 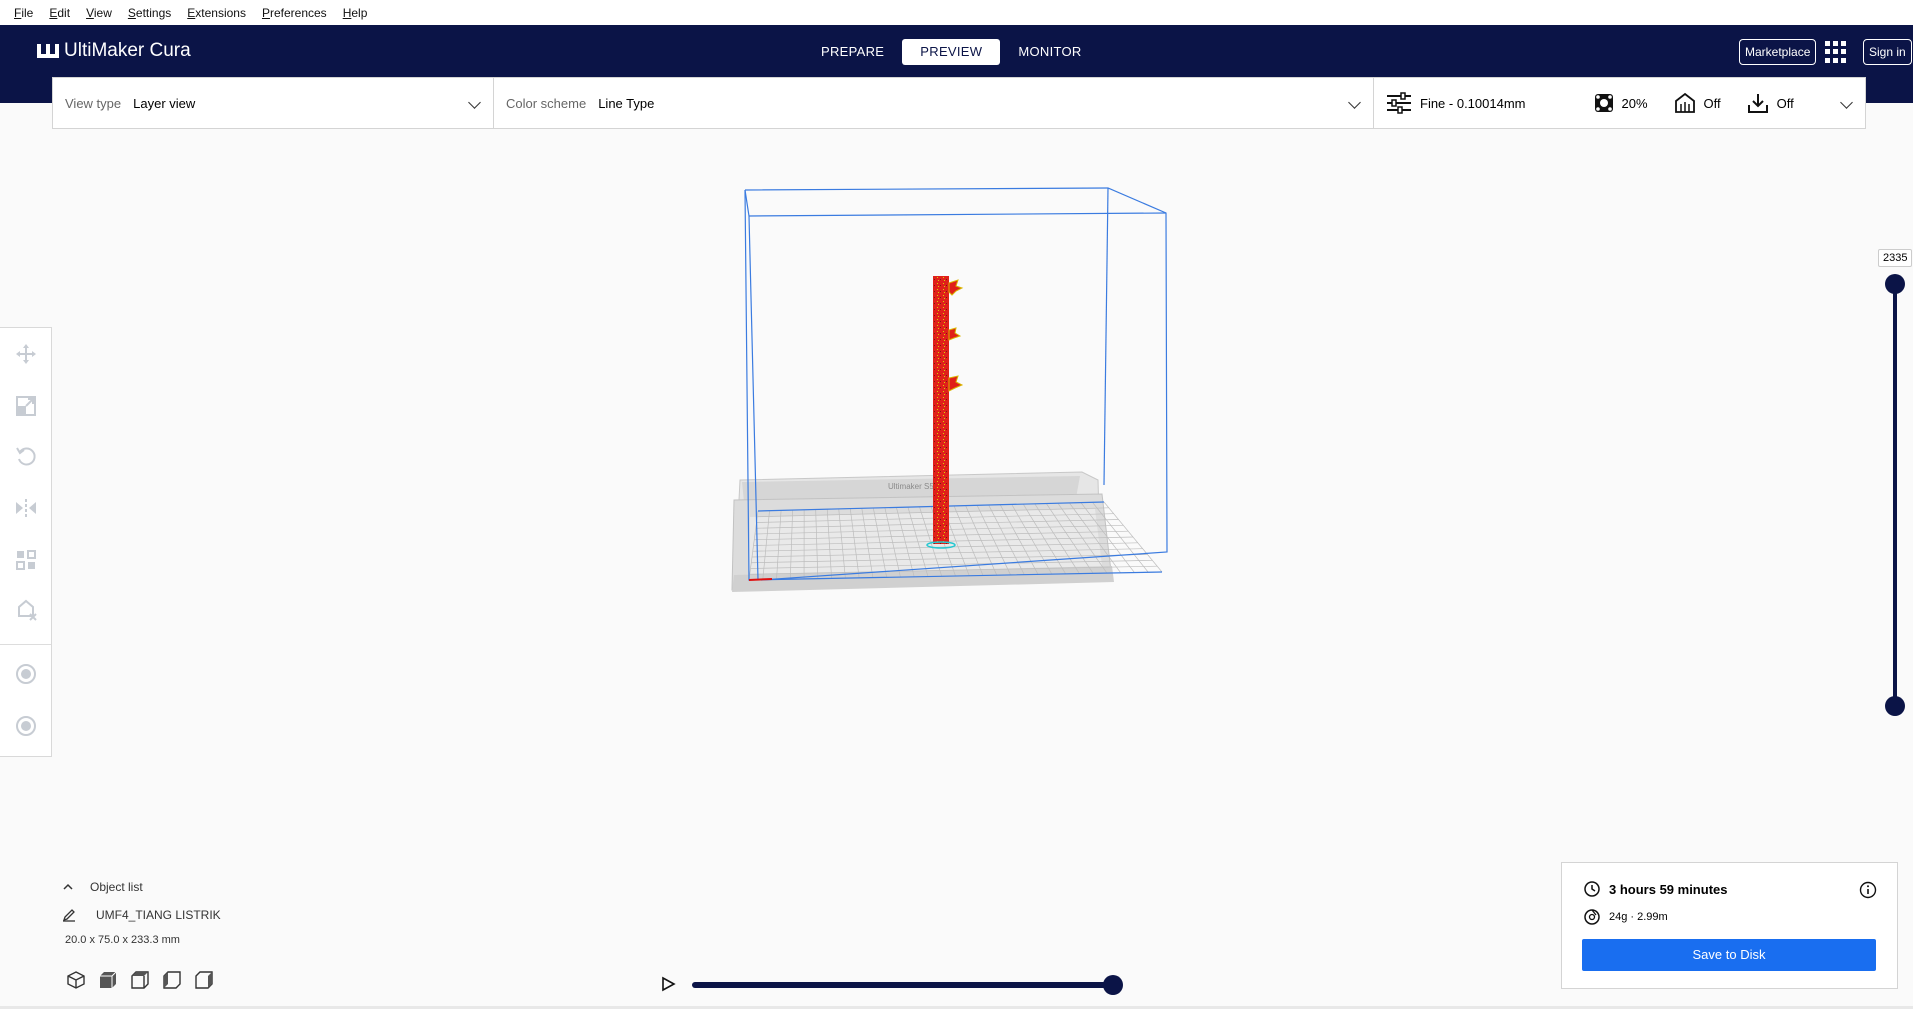 What do you see at coordinates (204, 980) in the screenshot?
I see `right-view-icon` at bounding box center [204, 980].